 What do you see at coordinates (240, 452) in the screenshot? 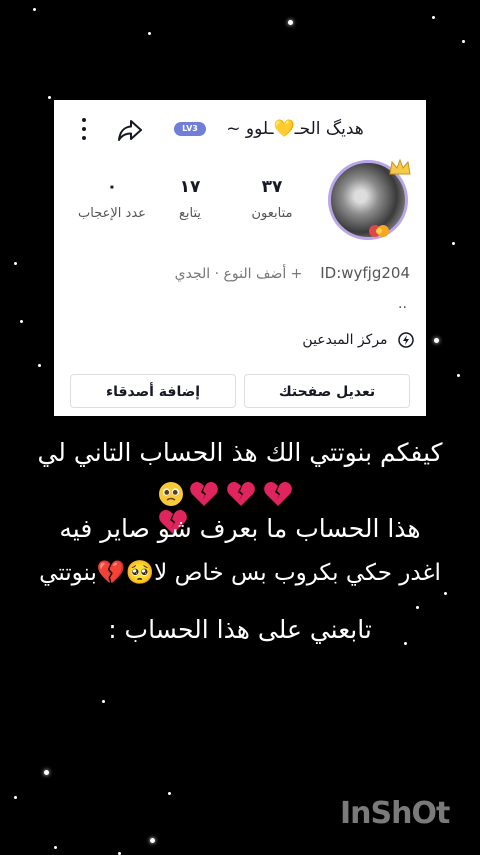
I see `caption-line-1: كيفكم بنوتتي الك هذ الحساب التاني لي` at bounding box center [240, 452].